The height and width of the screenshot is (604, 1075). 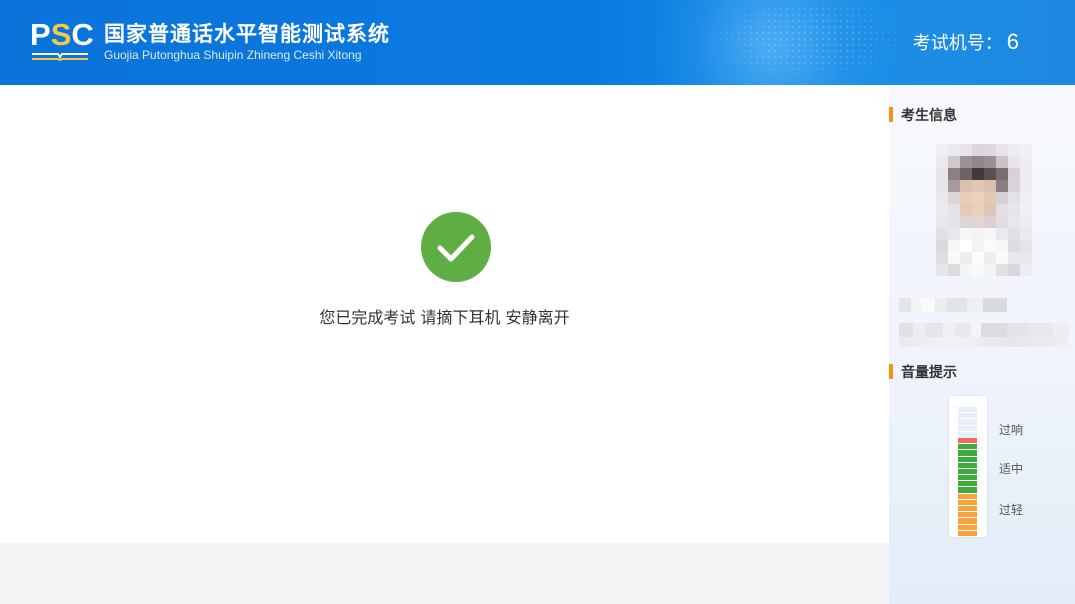 What do you see at coordinates (984, 210) in the screenshot?
I see `candidate-photo` at bounding box center [984, 210].